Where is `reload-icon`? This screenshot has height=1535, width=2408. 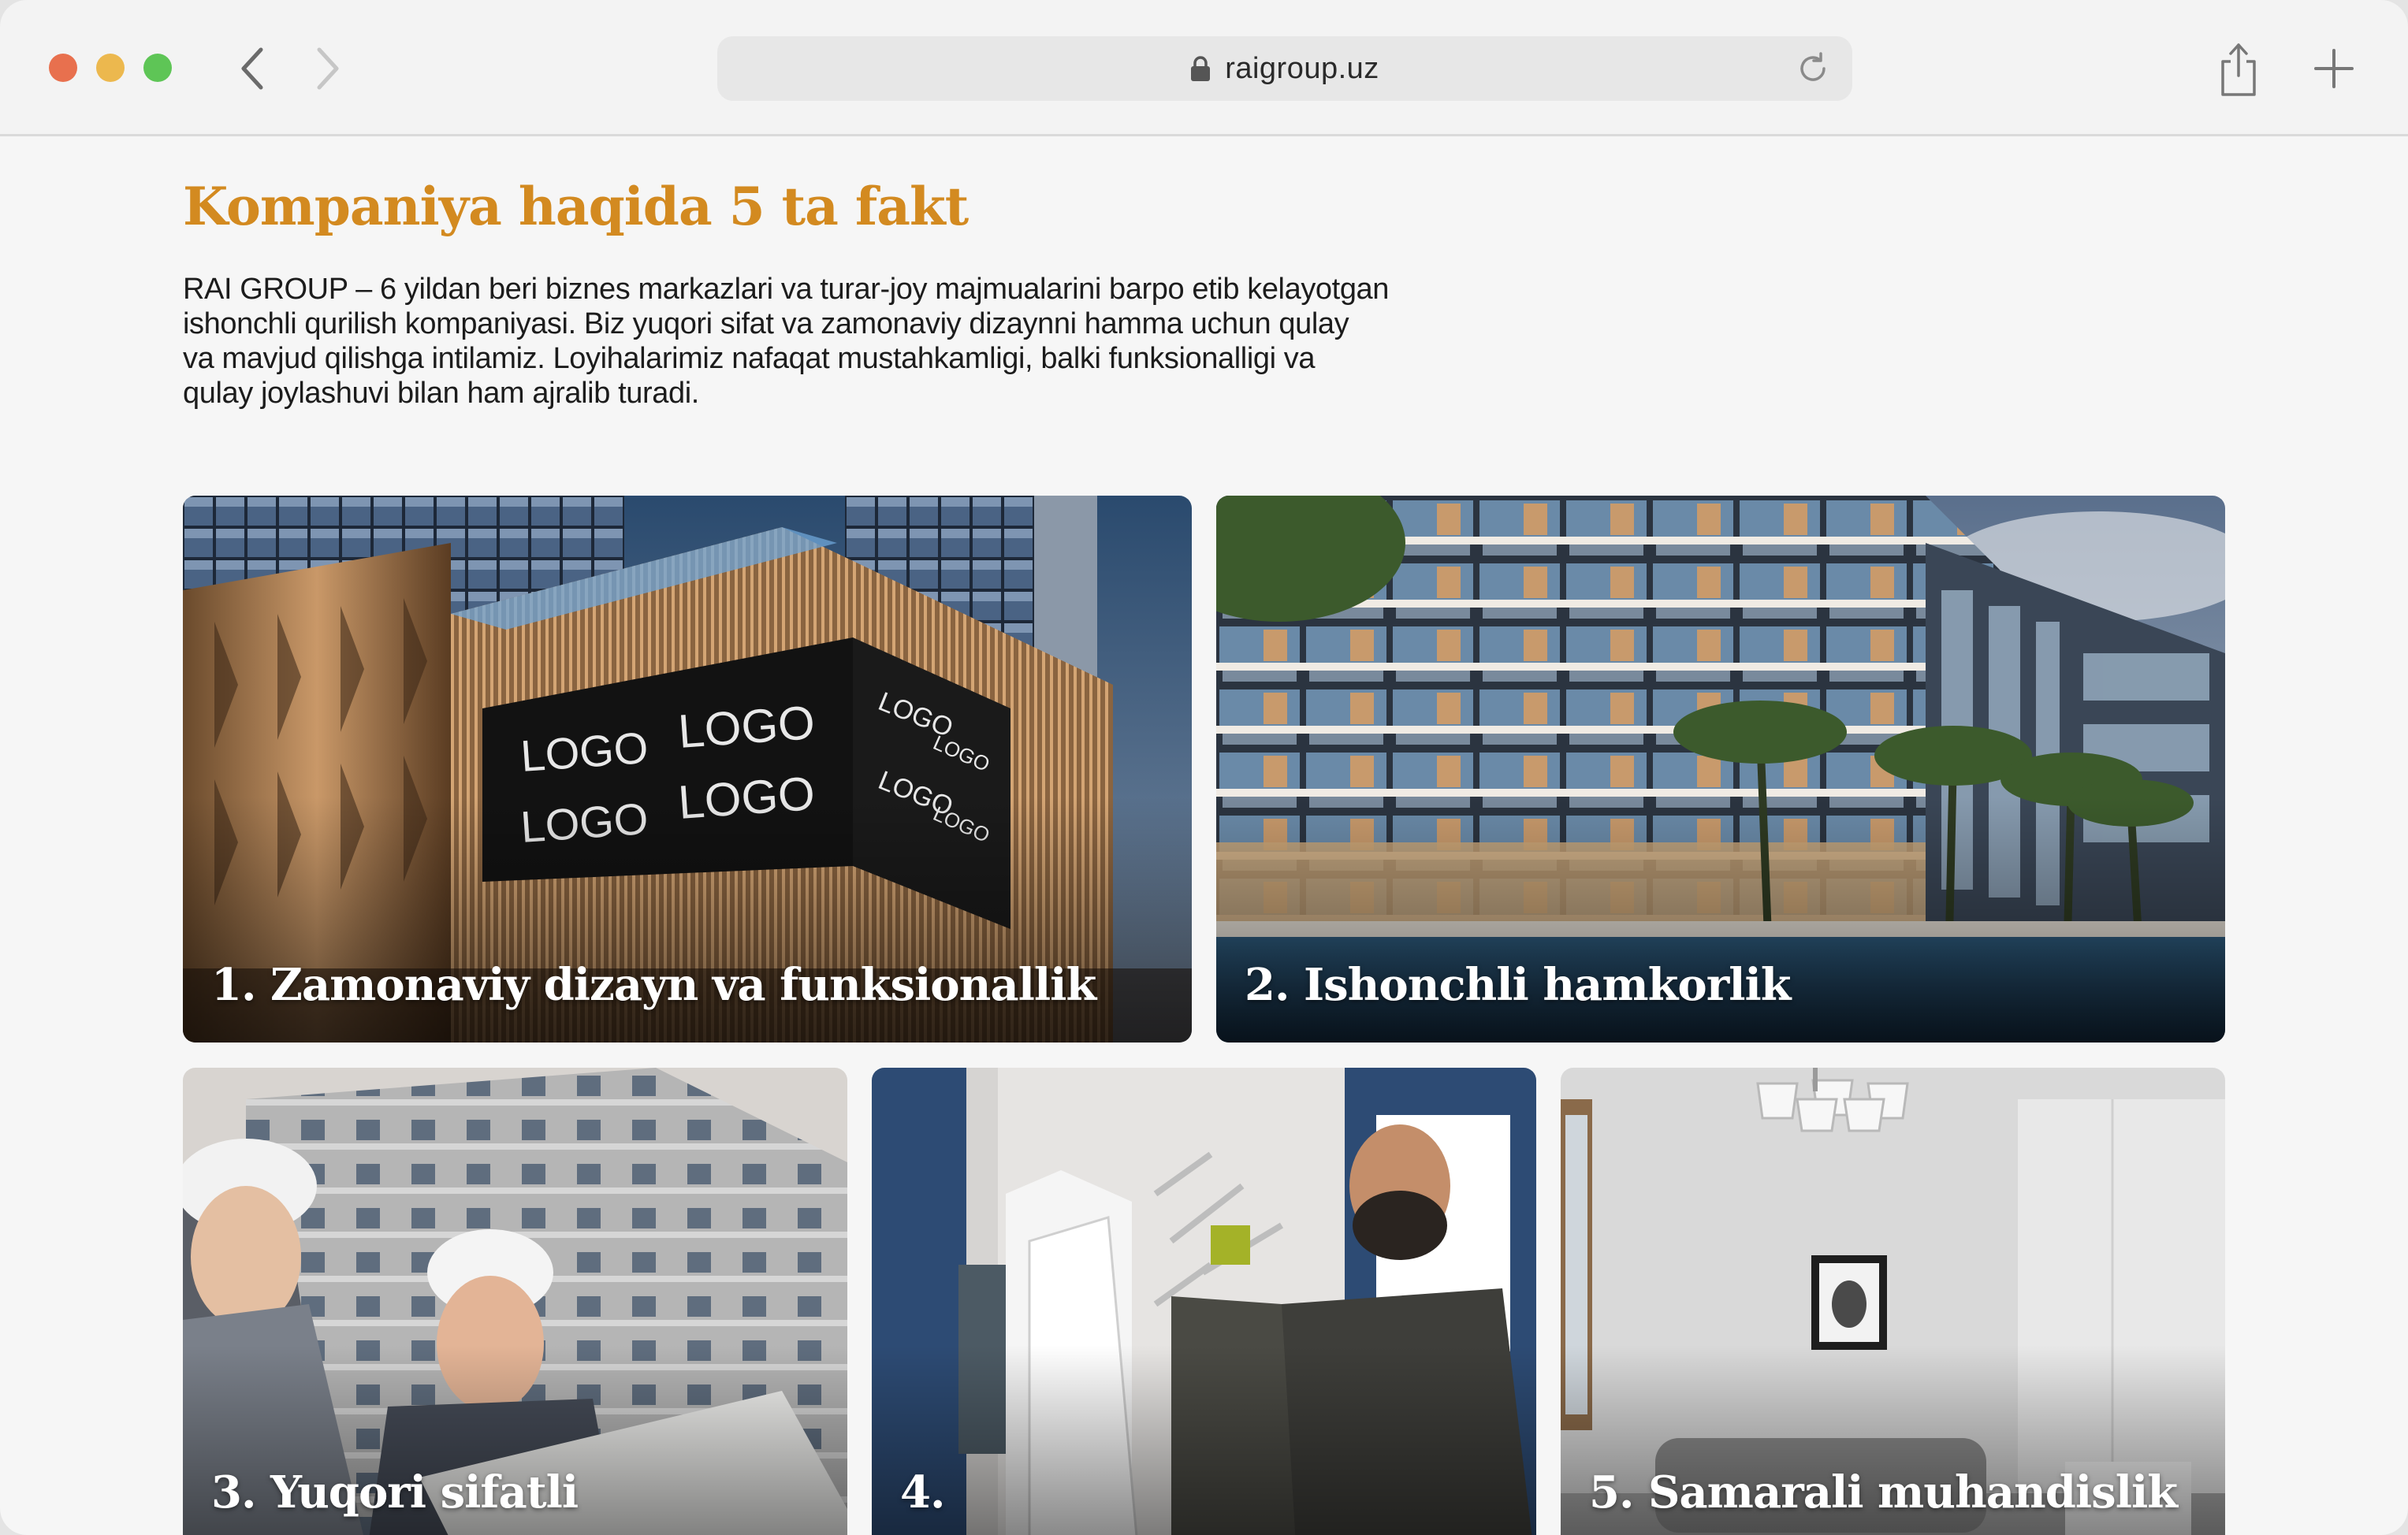 reload-icon is located at coordinates (1813, 68).